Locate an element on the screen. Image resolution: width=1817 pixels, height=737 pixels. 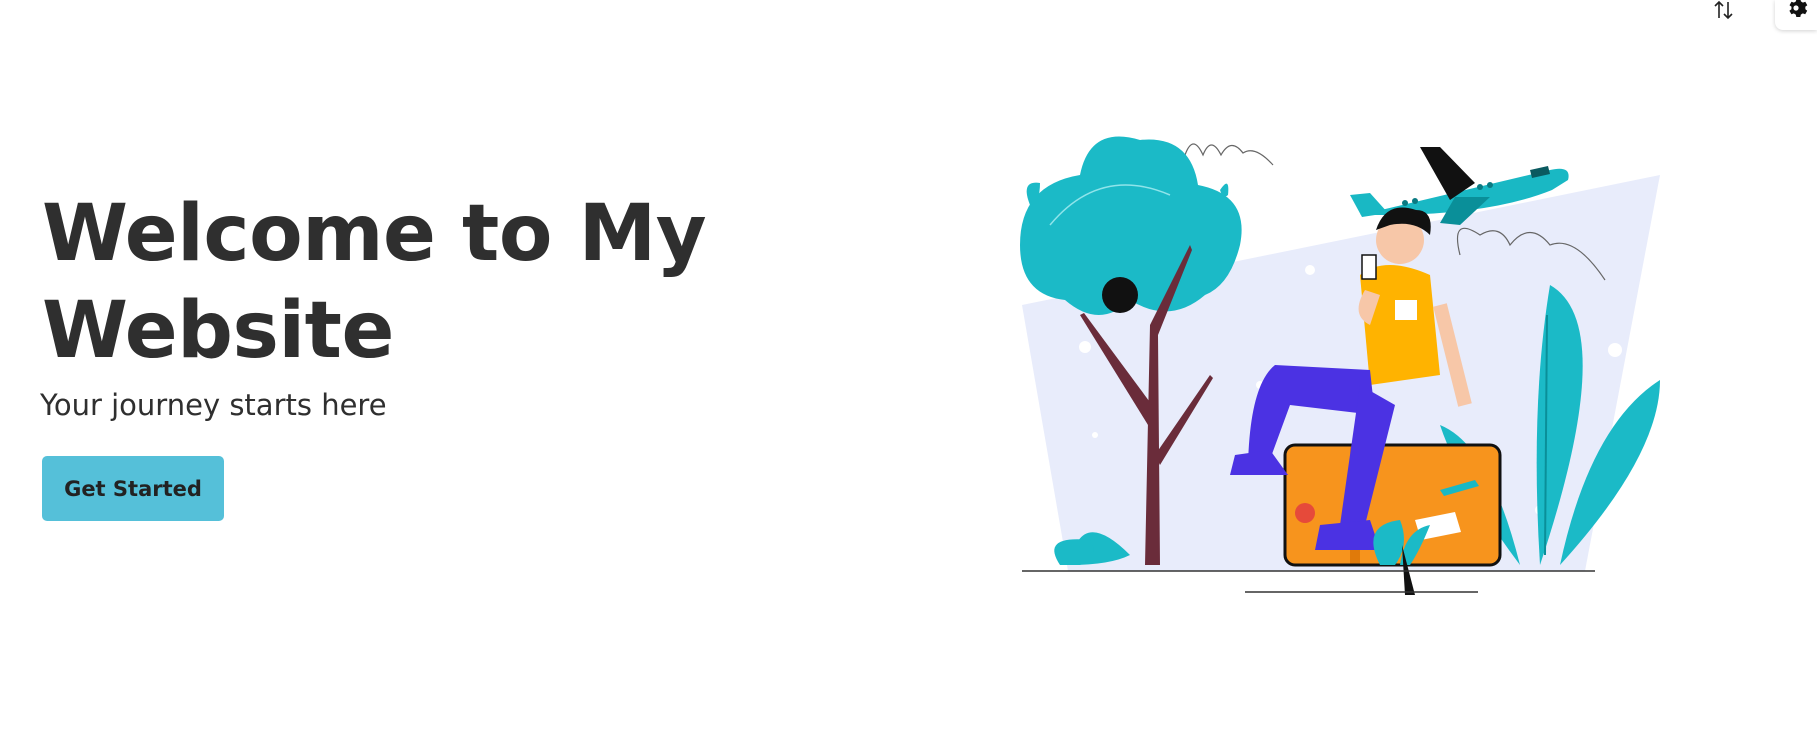
get-started-button: Get Started is located at coordinates (133, 488).